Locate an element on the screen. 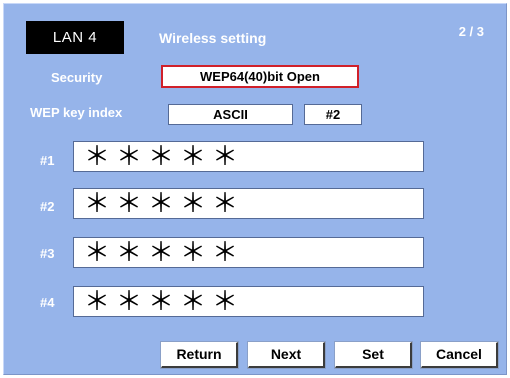 The image size is (510, 378). key-1-field: ＊＊＊＊＊ is located at coordinates (248, 156).